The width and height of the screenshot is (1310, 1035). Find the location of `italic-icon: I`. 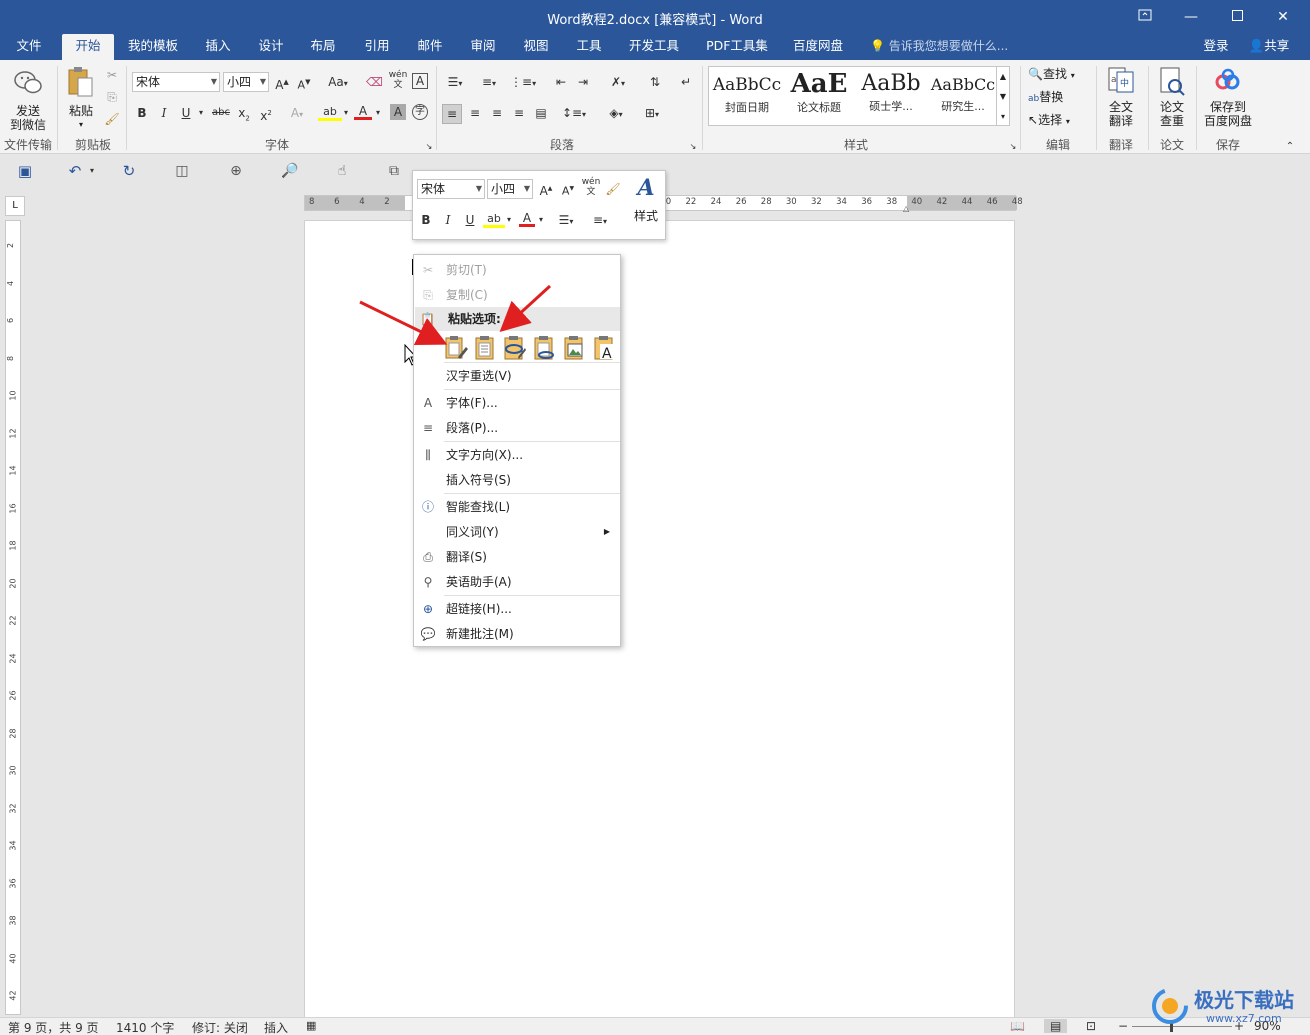

italic-icon: I is located at coordinates (164, 113).